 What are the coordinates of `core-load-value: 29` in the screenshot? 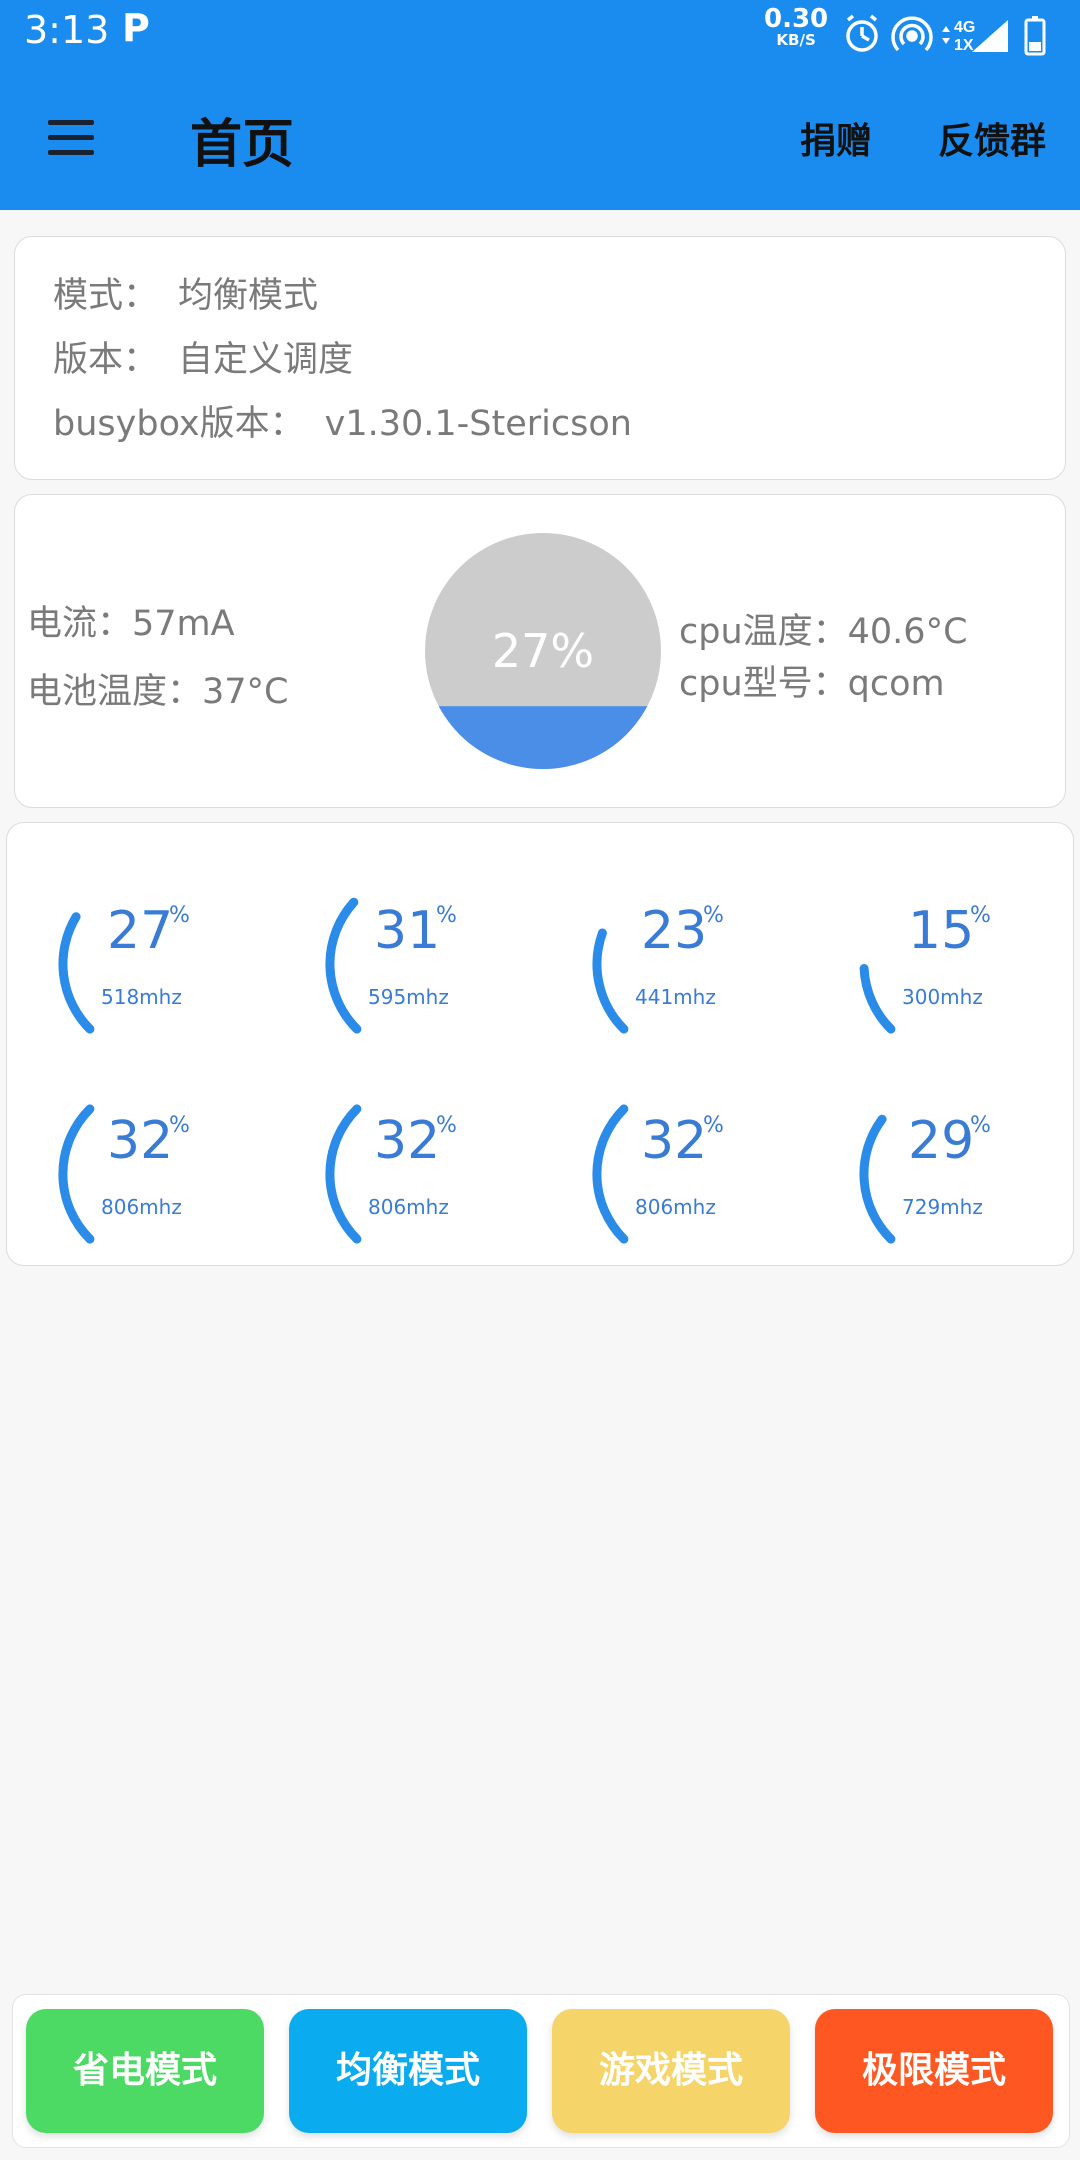 It's located at (941, 1141).